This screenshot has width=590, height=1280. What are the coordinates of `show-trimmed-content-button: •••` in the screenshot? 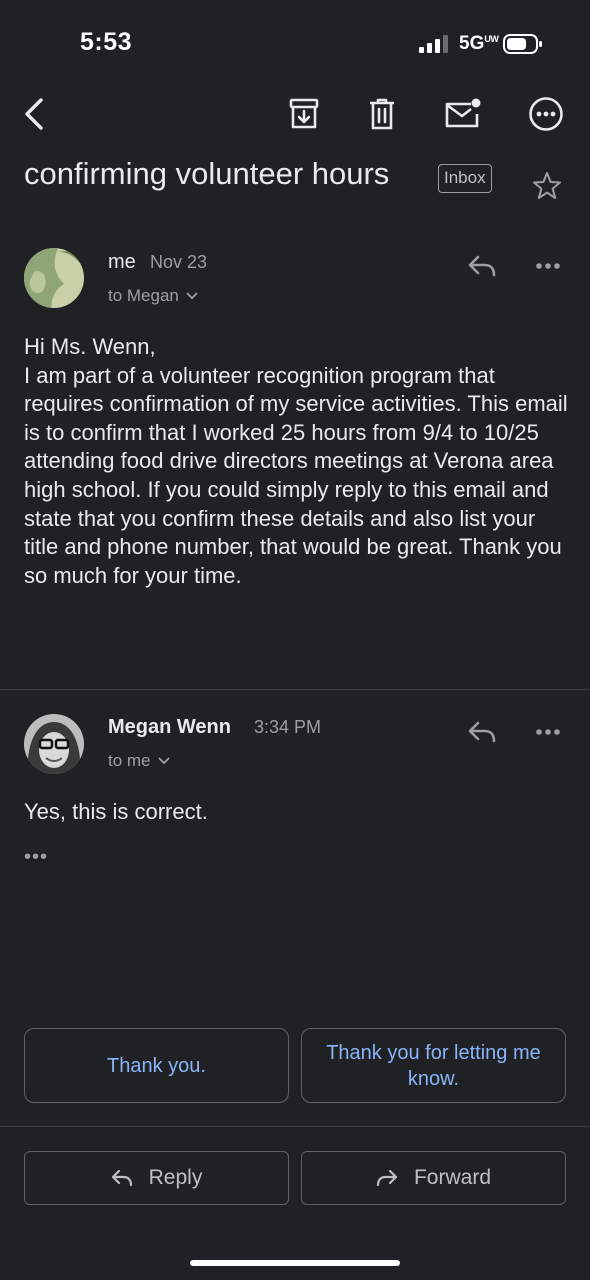 It's located at (36, 857).